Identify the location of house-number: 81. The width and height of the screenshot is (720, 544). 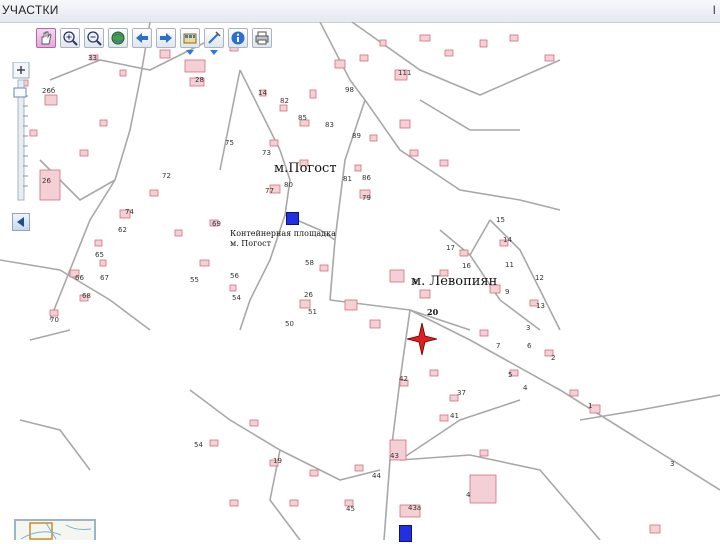
(347, 179).